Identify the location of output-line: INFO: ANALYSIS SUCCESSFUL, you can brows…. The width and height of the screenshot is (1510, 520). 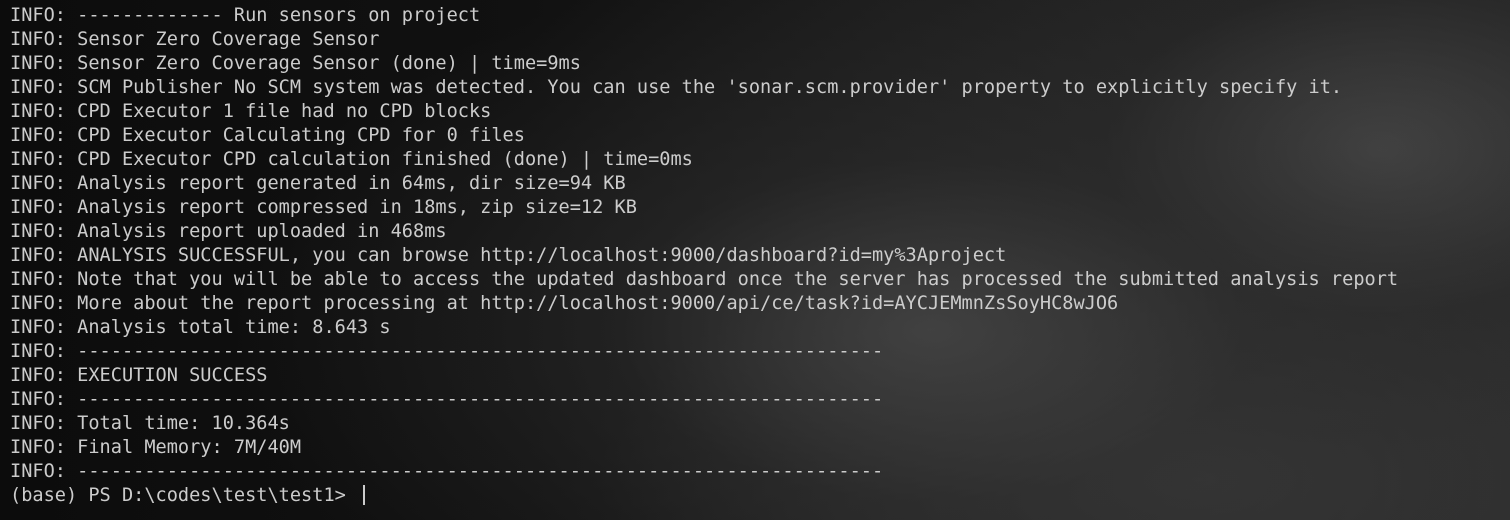
(508, 255).